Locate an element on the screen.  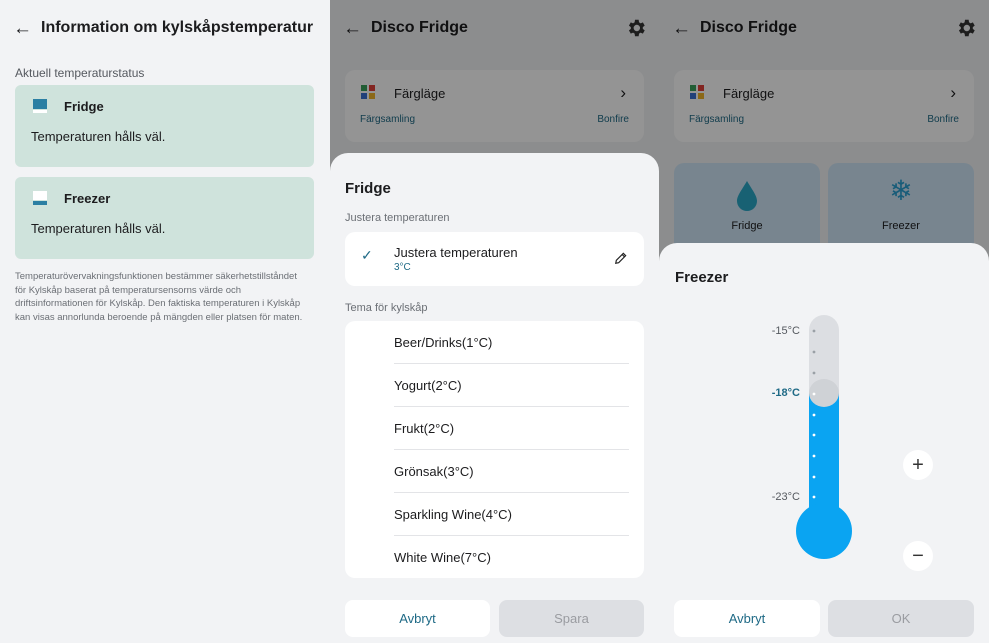
header: ← Information om kylskåpstemperatur is located at coordinates (165, 28).